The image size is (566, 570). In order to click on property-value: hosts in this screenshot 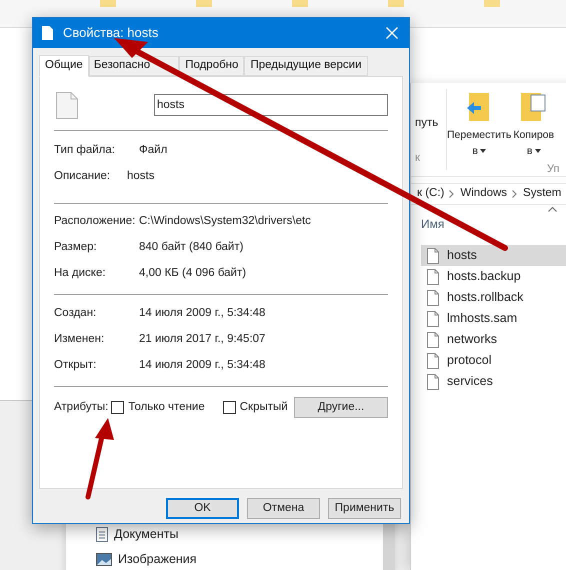, I will do `click(140, 176)`.